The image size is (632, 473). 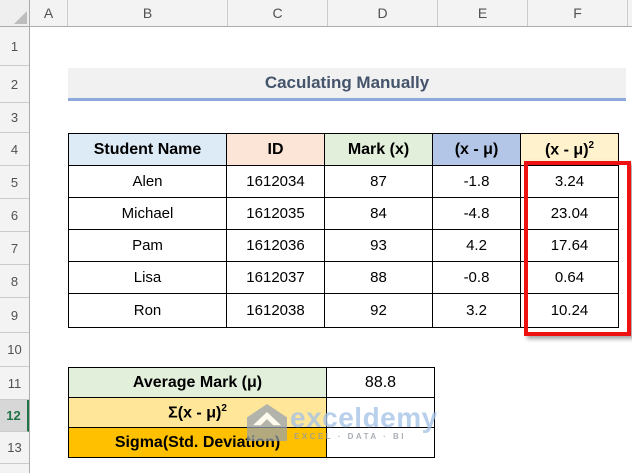 What do you see at coordinates (378, 213) in the screenshot?
I see `cell-D6: 84` at bounding box center [378, 213].